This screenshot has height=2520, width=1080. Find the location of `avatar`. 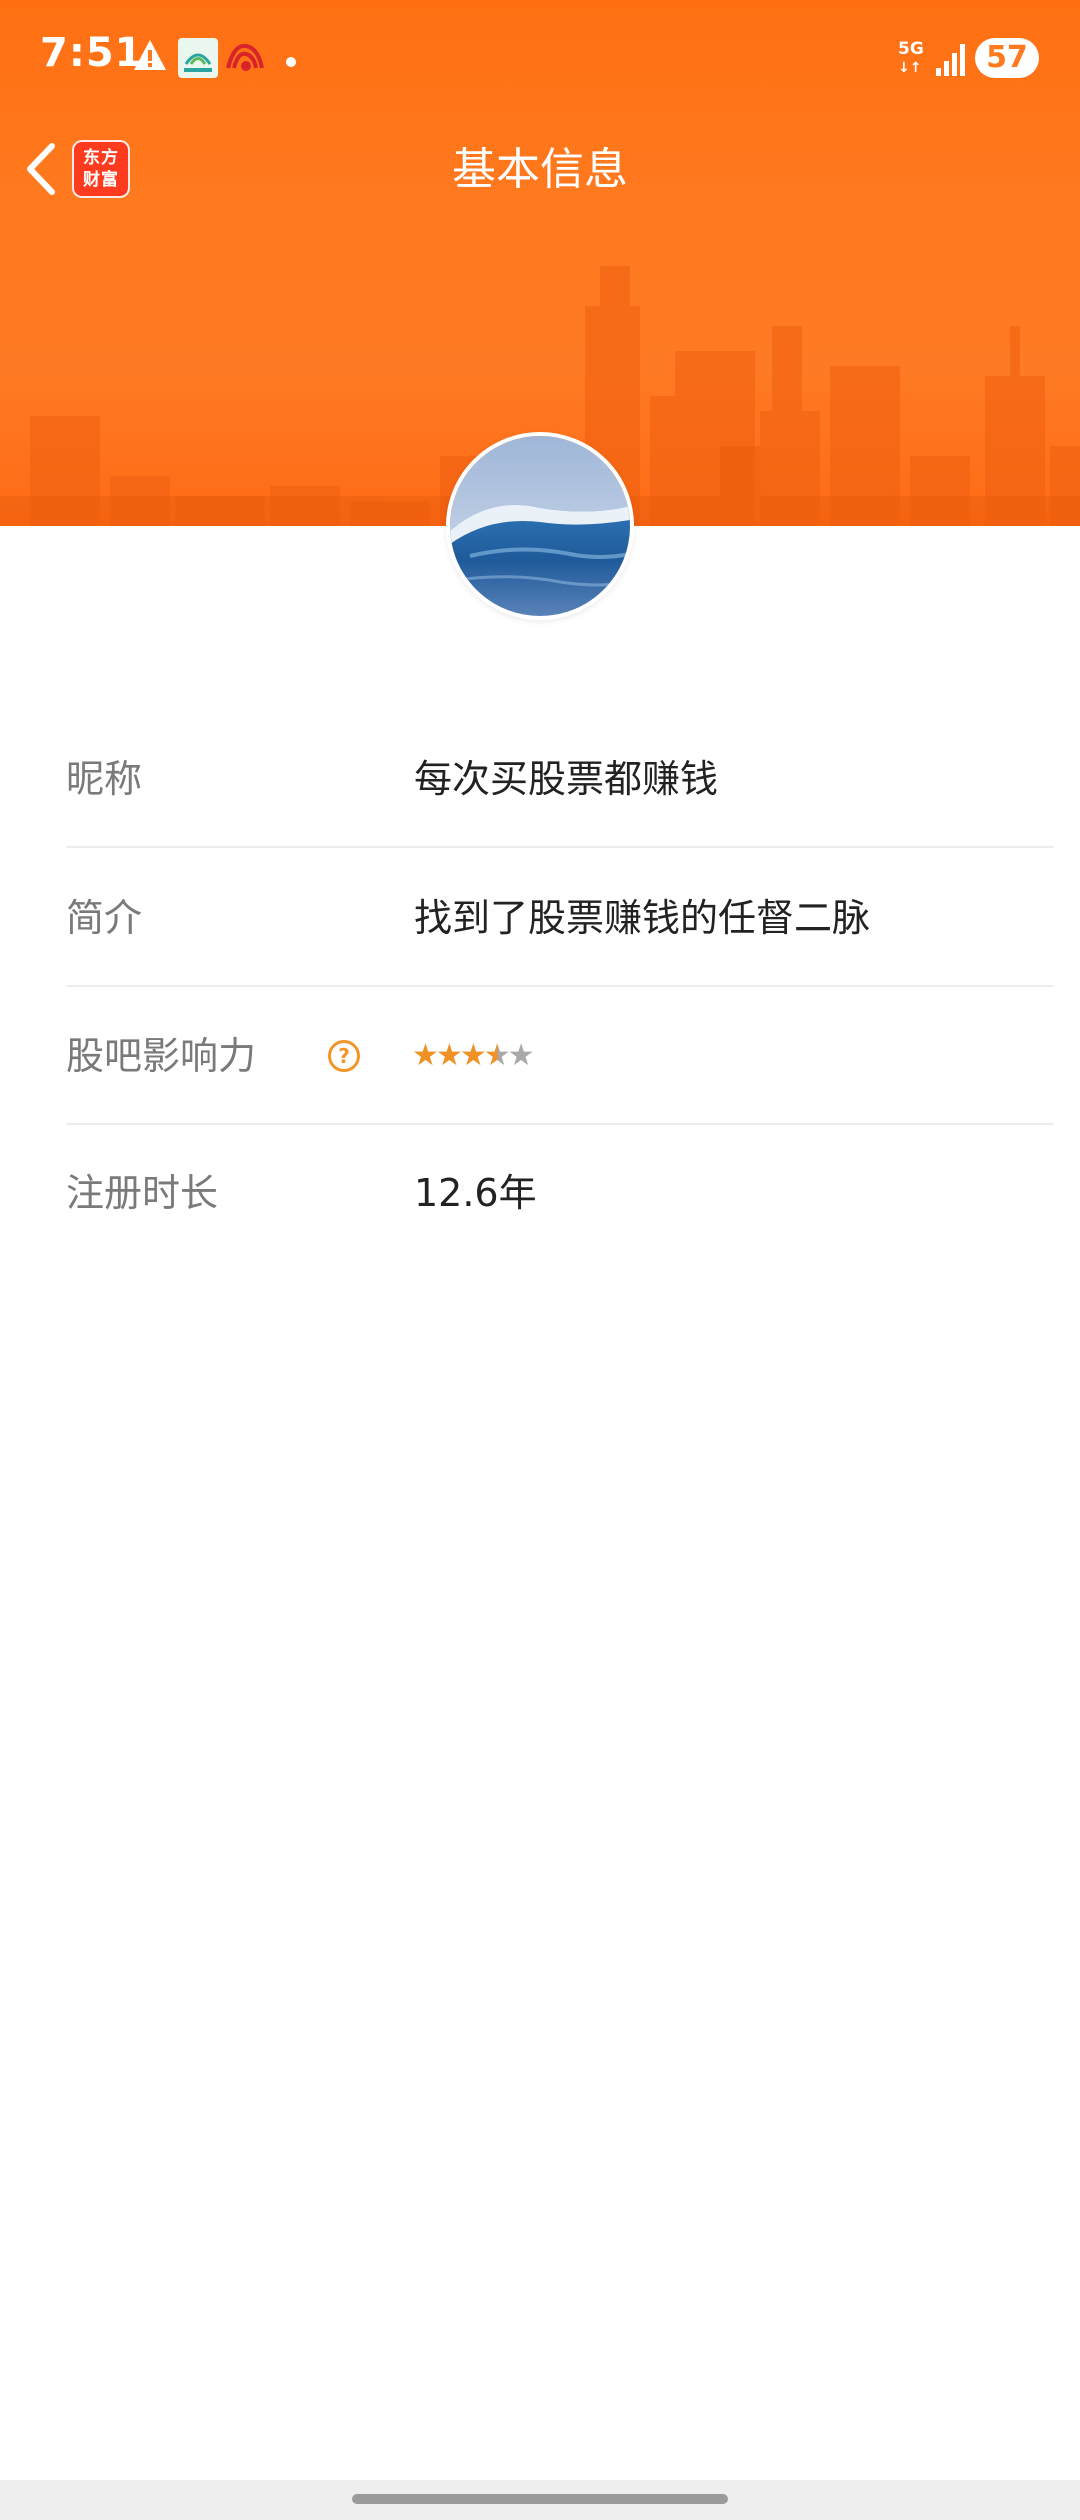

avatar is located at coordinates (540, 526).